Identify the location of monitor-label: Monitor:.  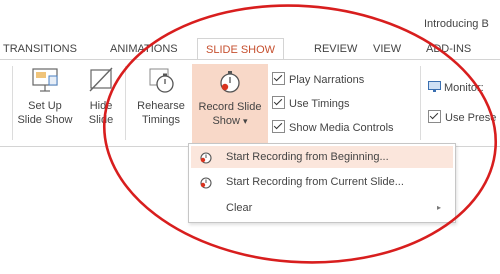
(464, 88).